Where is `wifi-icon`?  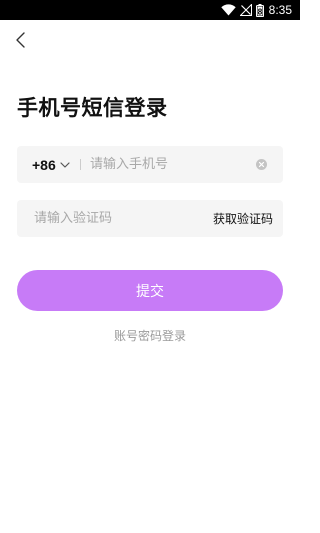
wifi-icon is located at coordinates (228, 10).